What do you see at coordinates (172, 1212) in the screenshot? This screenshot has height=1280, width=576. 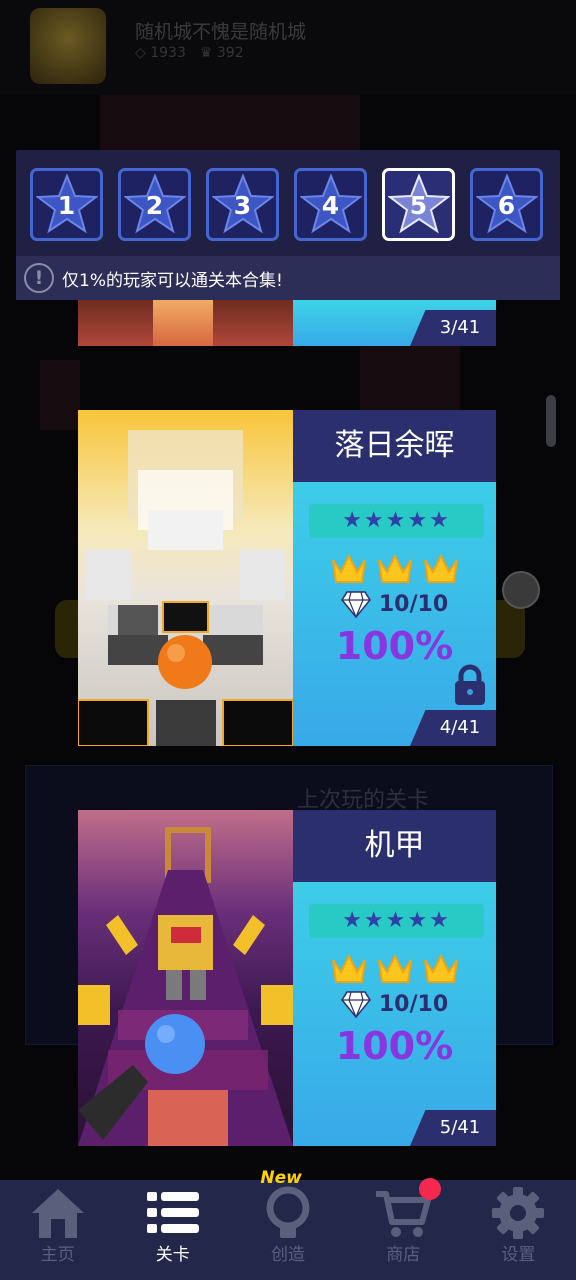 I see `list-icon` at bounding box center [172, 1212].